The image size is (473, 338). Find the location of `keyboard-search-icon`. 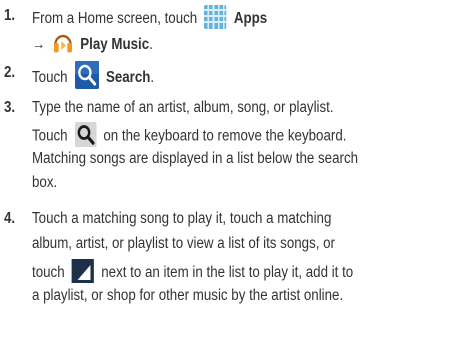

keyboard-search-icon is located at coordinates (85, 134).